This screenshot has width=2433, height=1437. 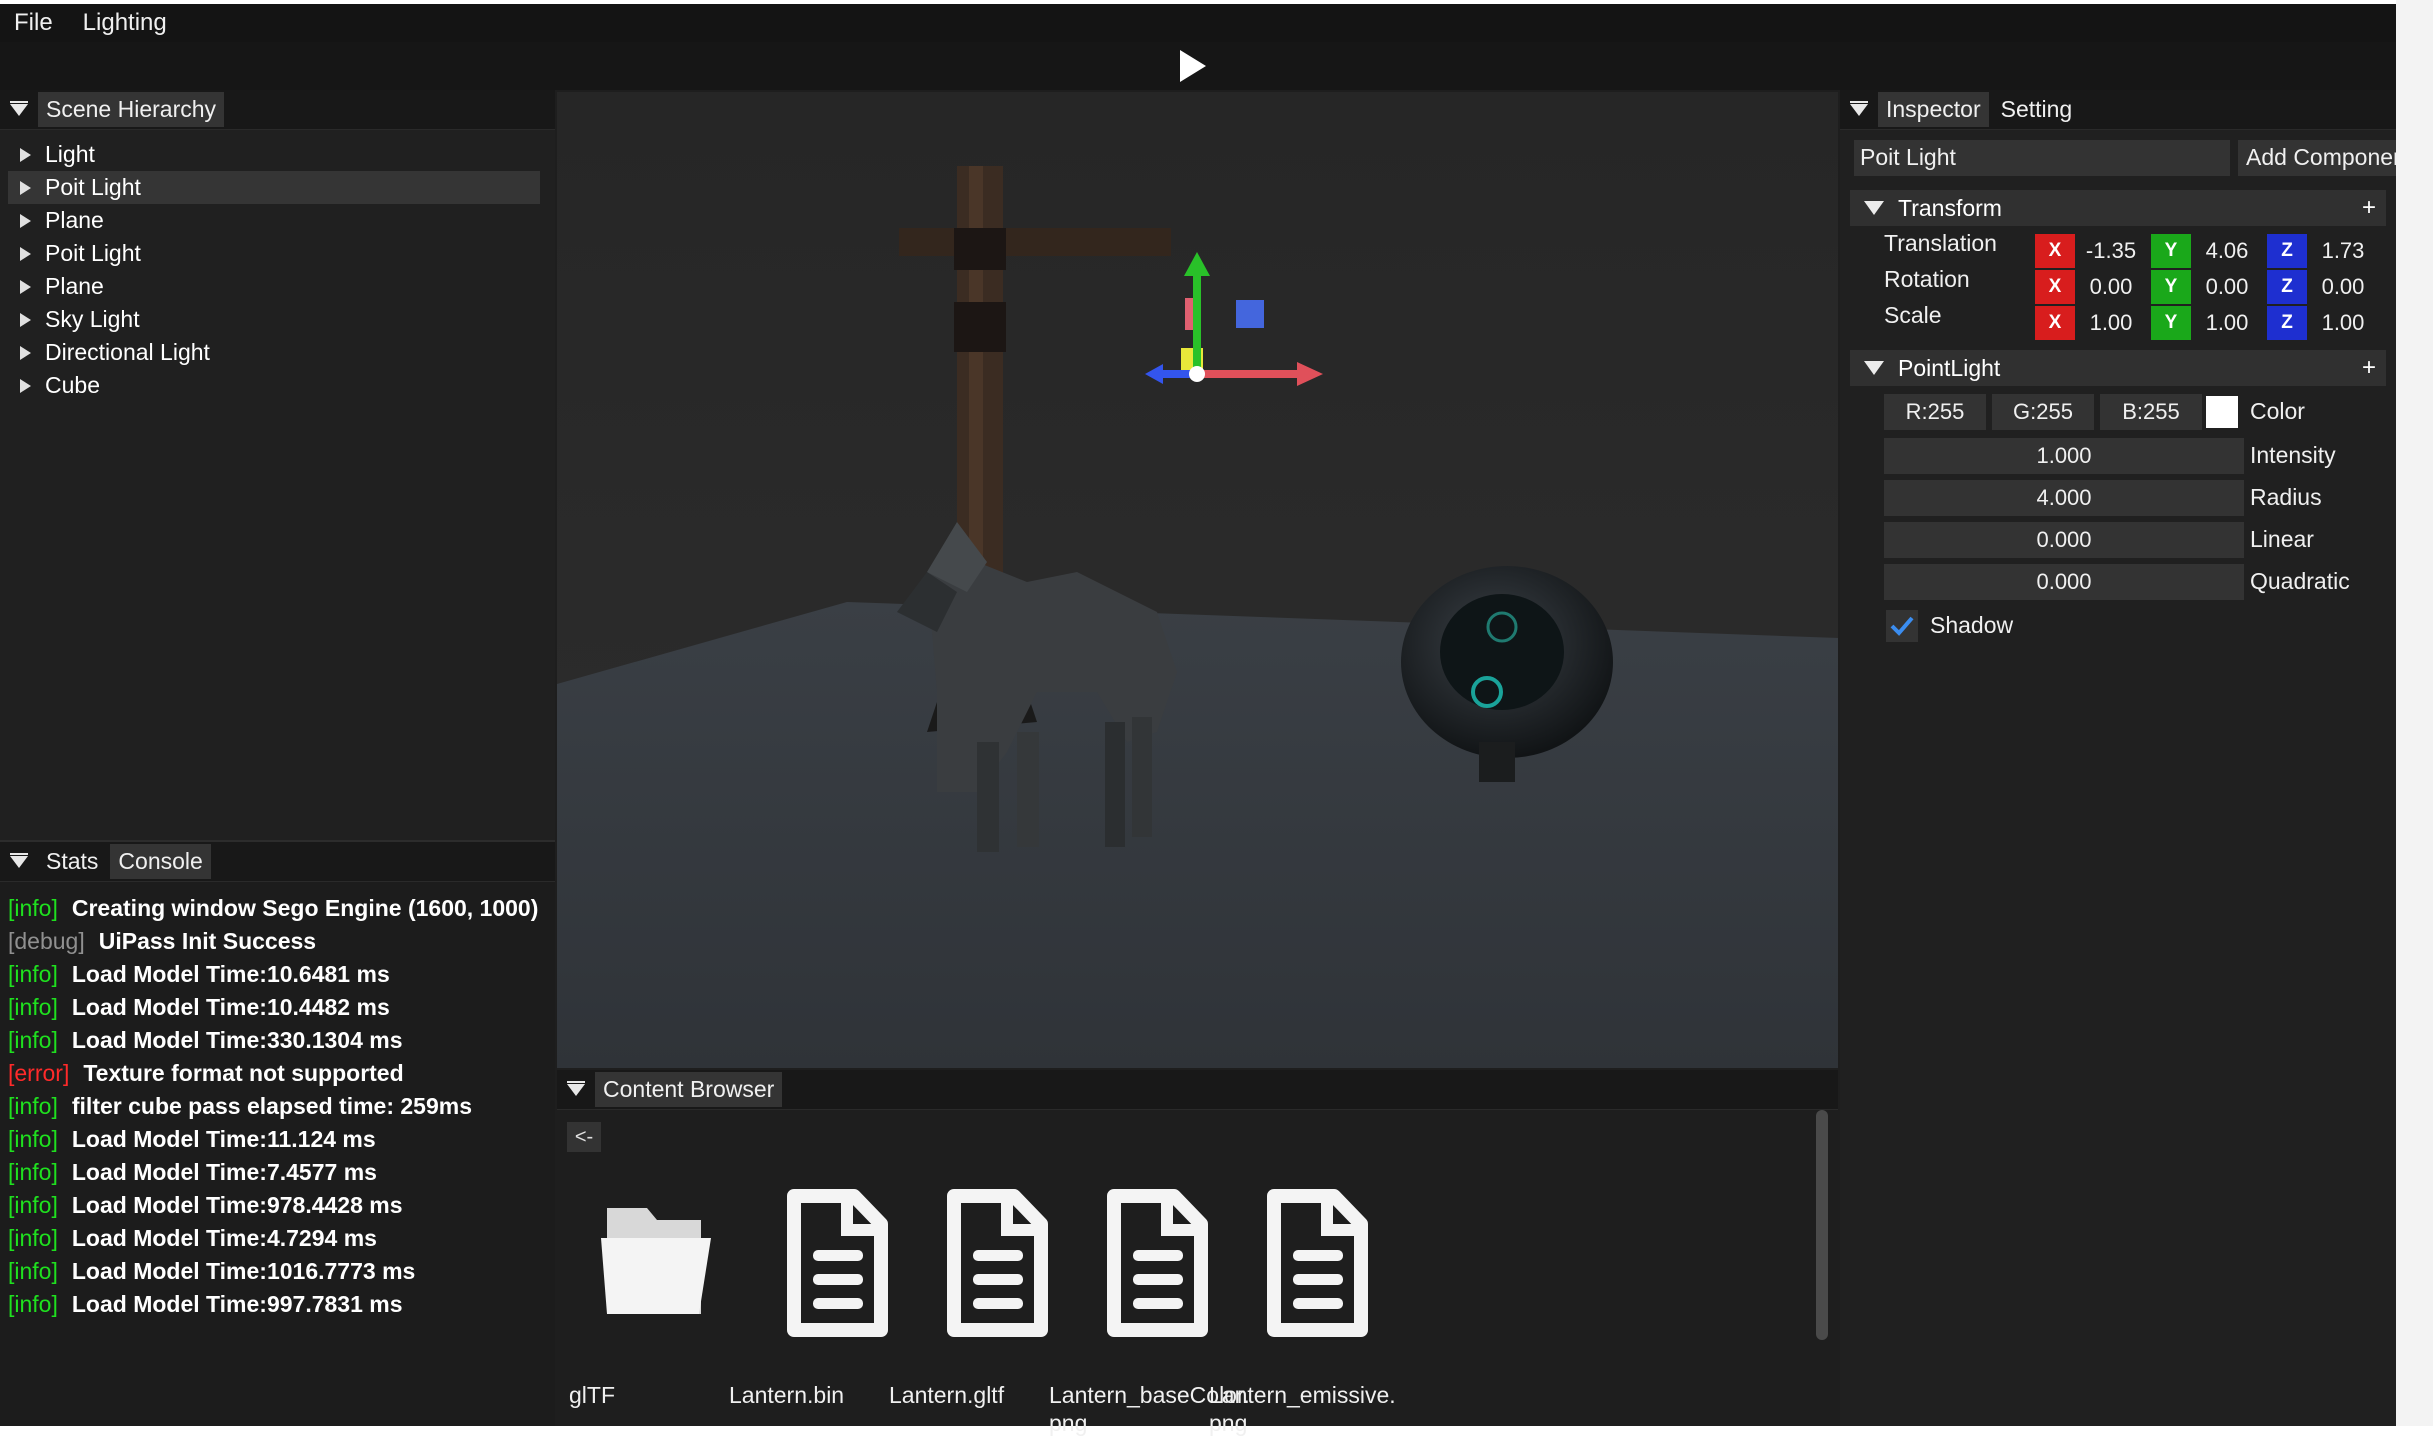 What do you see at coordinates (2111, 323) in the screenshot?
I see `transform-x-field: 1.00` at bounding box center [2111, 323].